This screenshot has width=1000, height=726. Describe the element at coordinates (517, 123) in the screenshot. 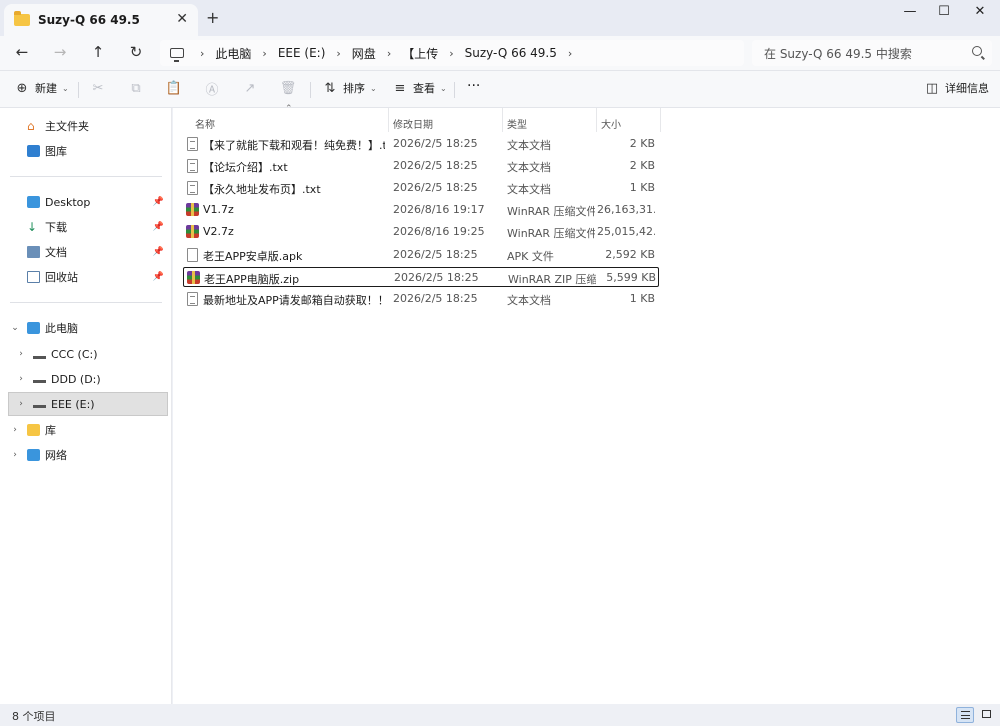

I see `column-header-type: 类型` at that location.